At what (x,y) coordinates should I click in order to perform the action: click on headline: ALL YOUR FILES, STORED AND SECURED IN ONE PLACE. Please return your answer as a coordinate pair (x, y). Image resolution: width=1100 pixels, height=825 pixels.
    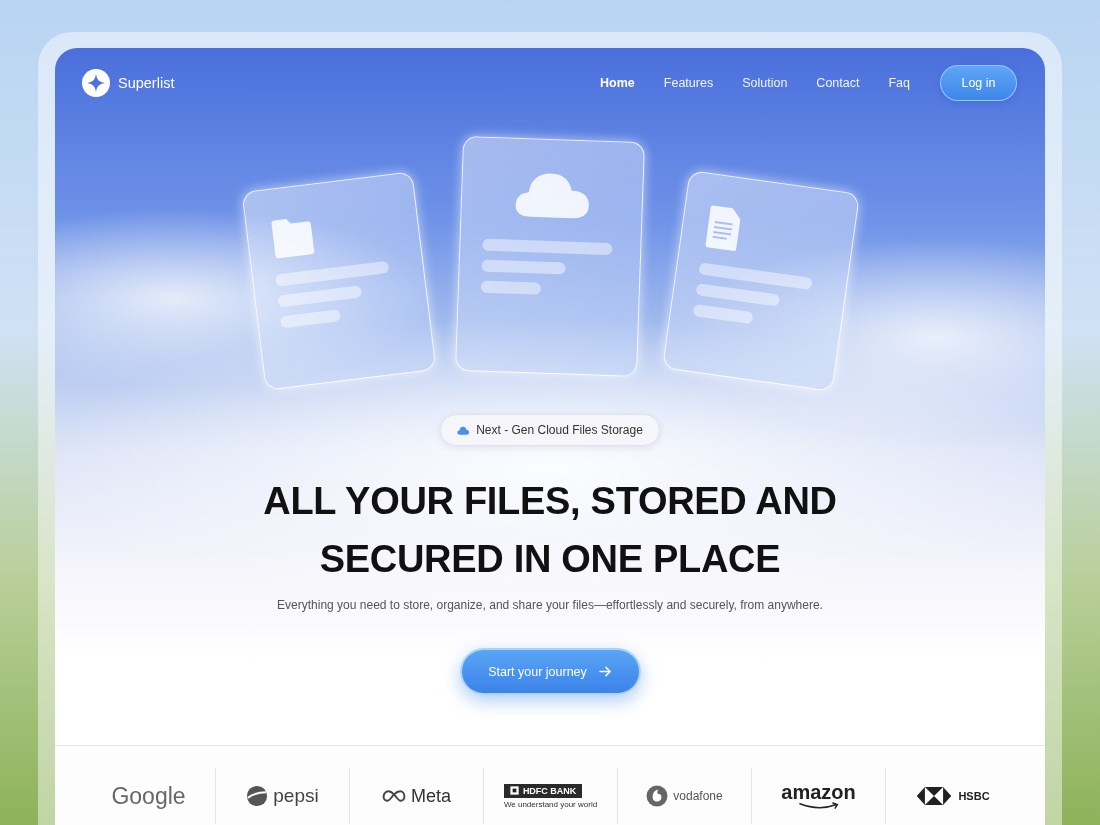
    Looking at the image, I should click on (550, 530).